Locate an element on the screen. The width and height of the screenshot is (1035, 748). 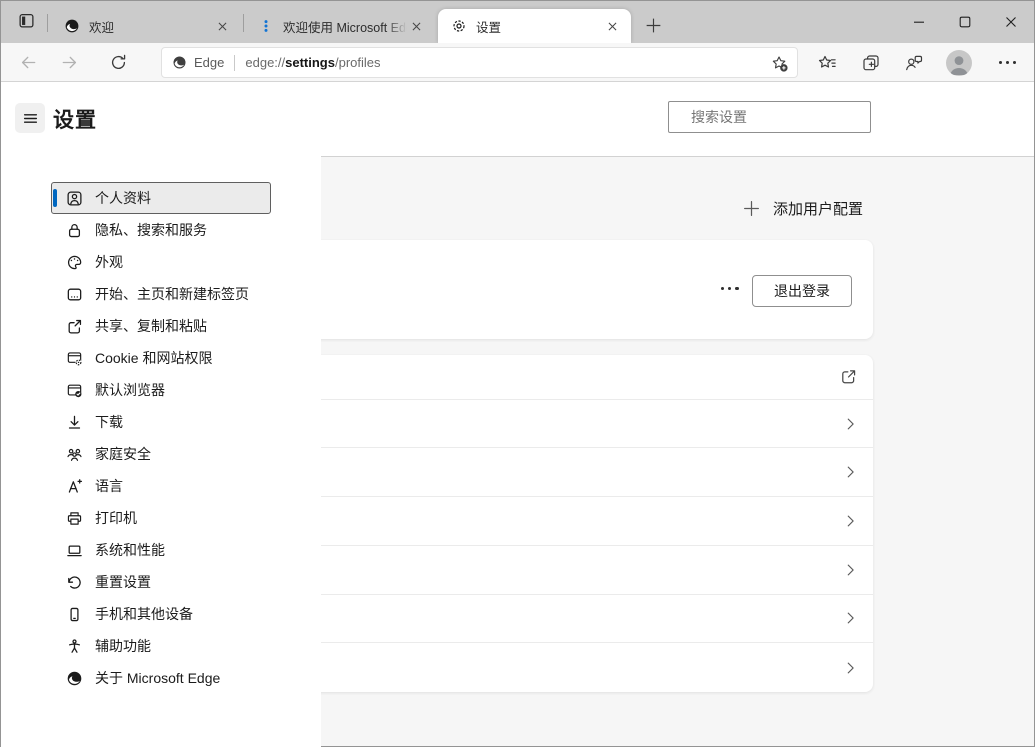
tab-welcome: 欢迎 is located at coordinates (146, 26).